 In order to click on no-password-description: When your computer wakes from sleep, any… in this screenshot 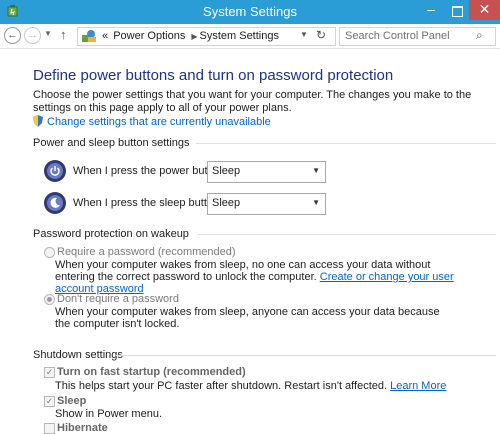, I will do `click(247, 318)`.